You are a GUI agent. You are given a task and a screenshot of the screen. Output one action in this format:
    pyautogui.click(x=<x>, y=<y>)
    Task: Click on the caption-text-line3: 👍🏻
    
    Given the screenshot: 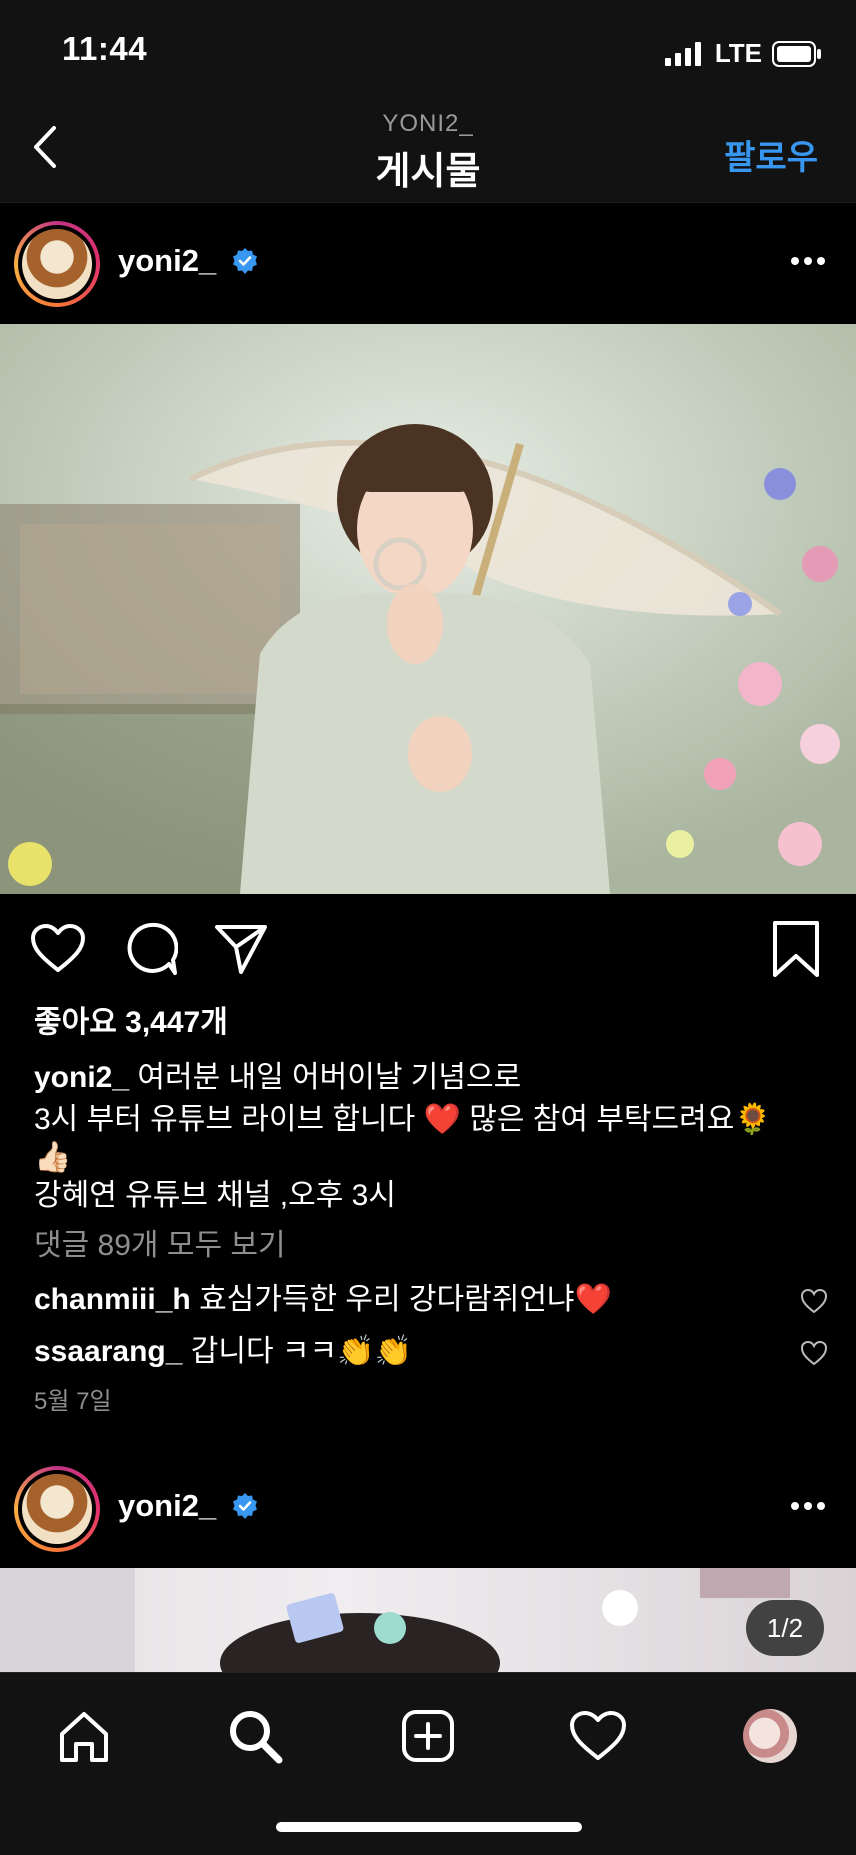 What is the action you would take?
    pyautogui.click(x=53, y=1157)
    